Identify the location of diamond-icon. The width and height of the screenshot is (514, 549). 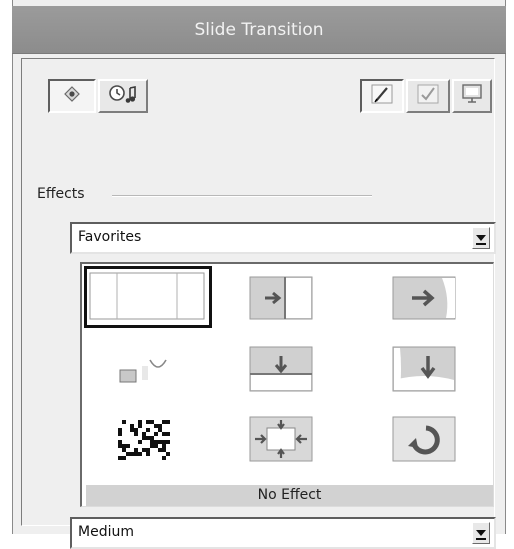
(72, 96).